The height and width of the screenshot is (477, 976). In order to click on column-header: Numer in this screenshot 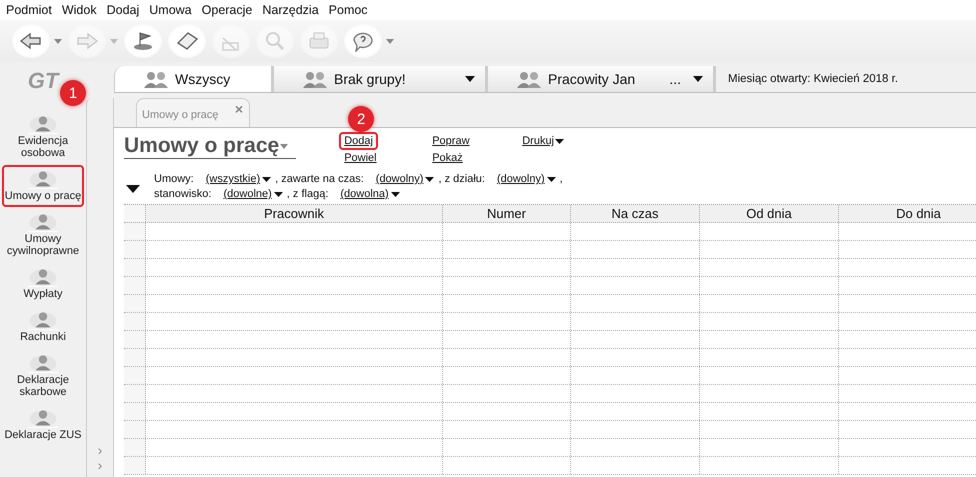, I will do `click(507, 213)`.